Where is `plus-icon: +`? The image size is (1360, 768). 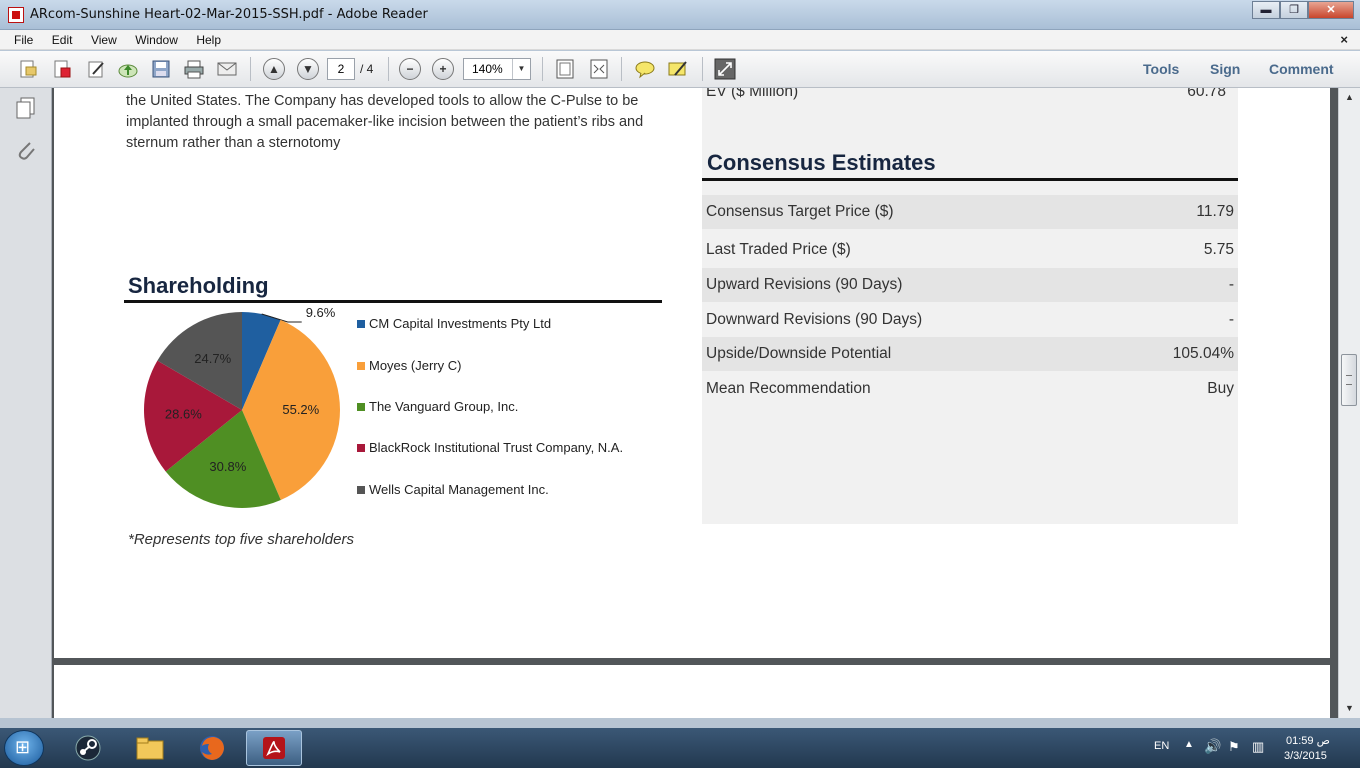
plus-icon: + is located at coordinates (443, 69).